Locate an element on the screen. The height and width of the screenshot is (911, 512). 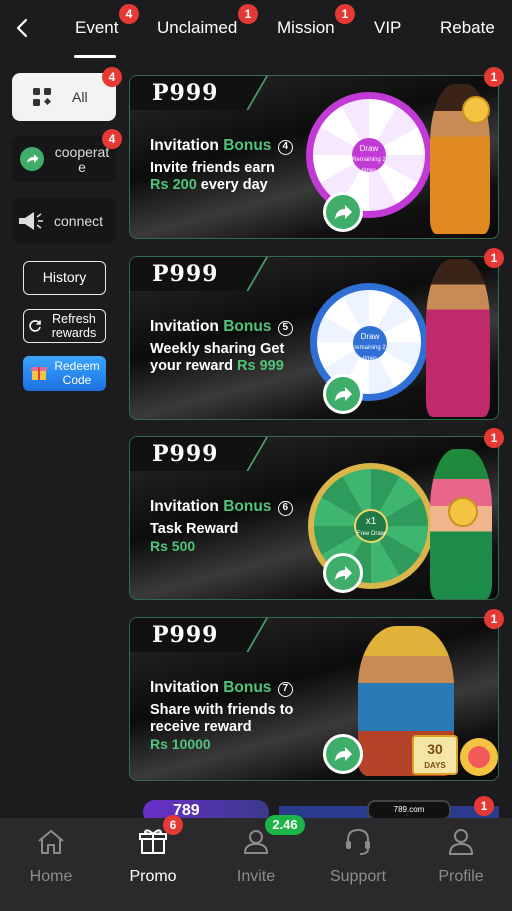
phone-illustration: 789.com is located at coordinates (409, 809).